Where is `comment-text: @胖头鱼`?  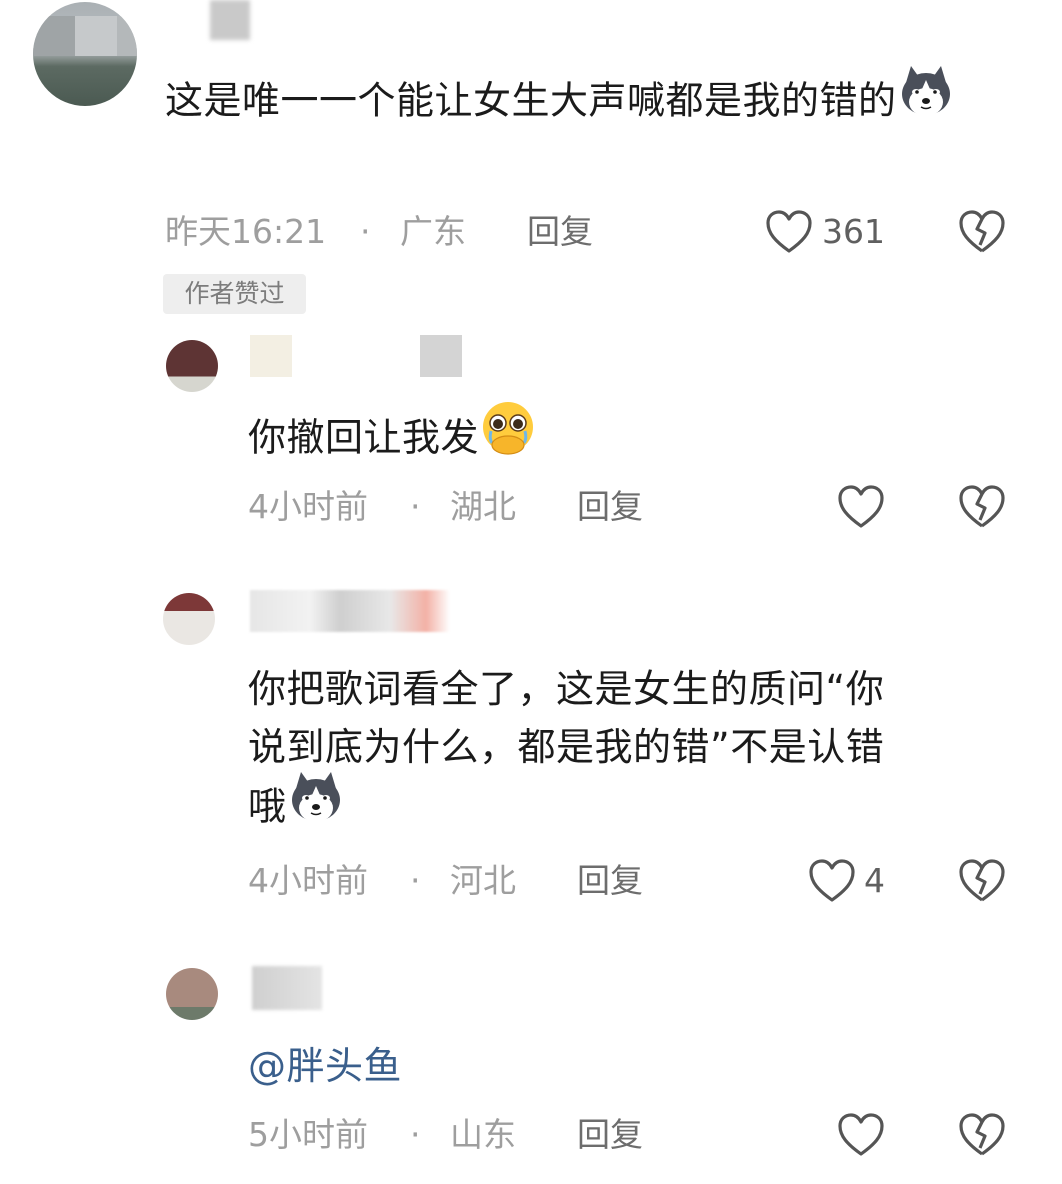
comment-text: @胖头鱼 is located at coordinates (325, 1066).